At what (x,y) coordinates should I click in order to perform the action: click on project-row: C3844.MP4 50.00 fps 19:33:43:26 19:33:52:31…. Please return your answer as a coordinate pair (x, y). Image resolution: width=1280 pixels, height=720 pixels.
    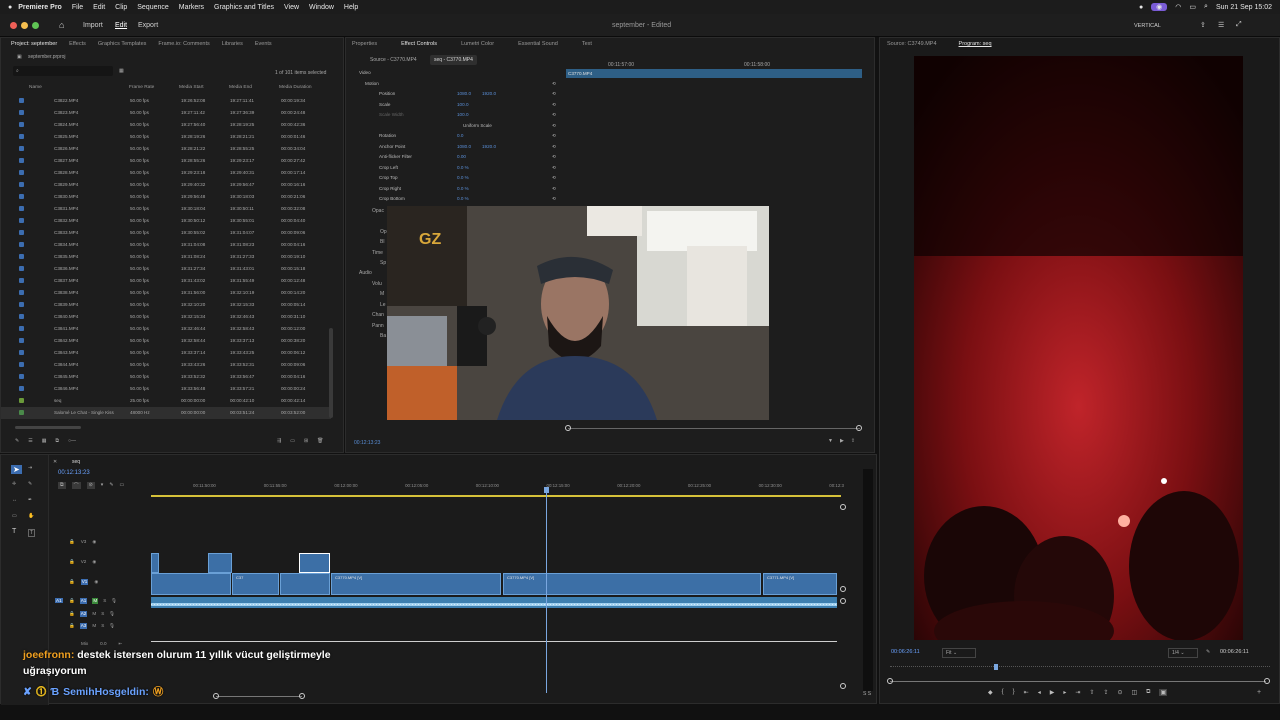
    Looking at the image, I should click on (166, 365).